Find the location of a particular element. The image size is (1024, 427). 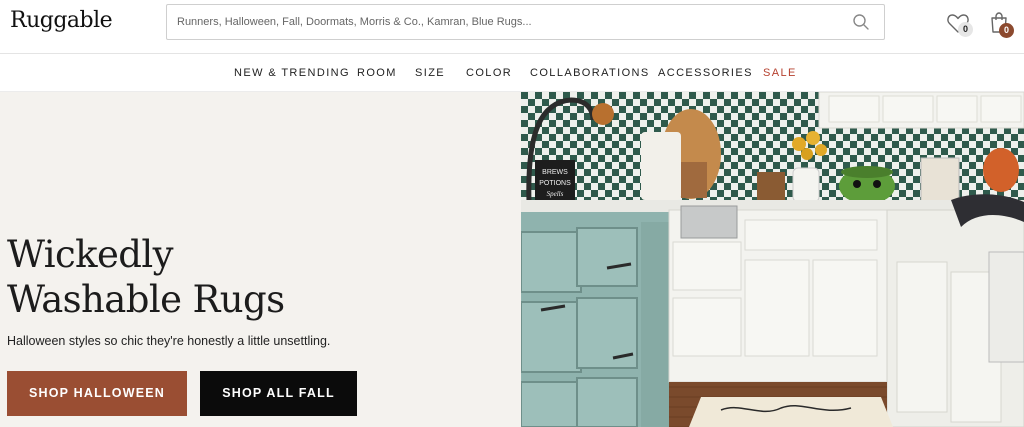

logo: Ruggable is located at coordinates (61, 20).